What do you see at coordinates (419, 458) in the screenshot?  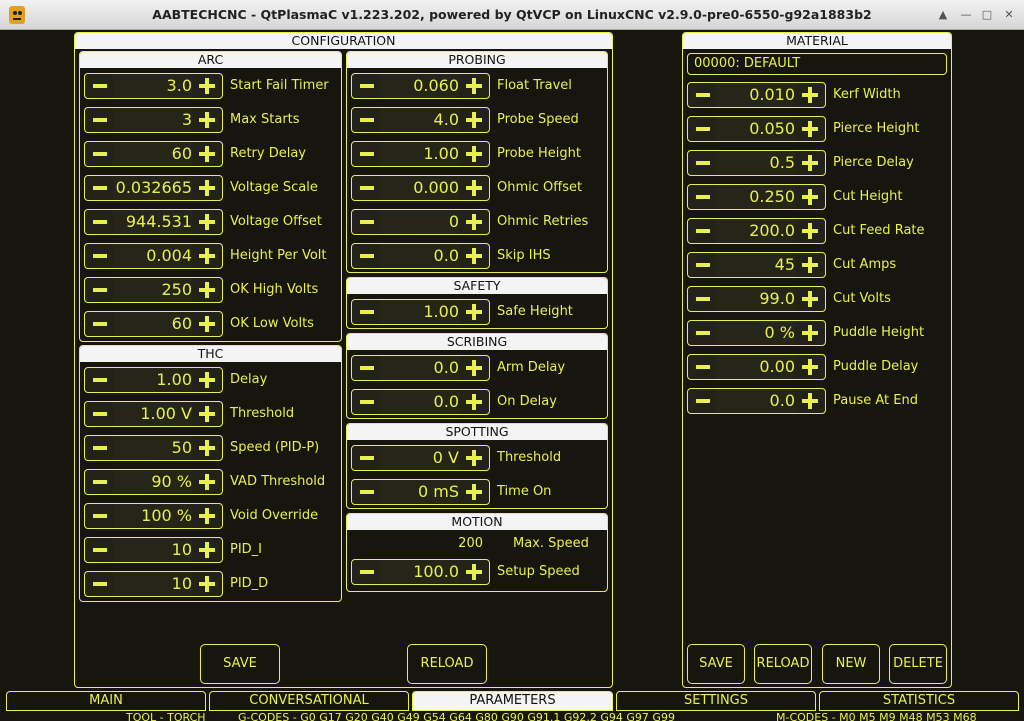 I see `spinbox-value: 0 V` at bounding box center [419, 458].